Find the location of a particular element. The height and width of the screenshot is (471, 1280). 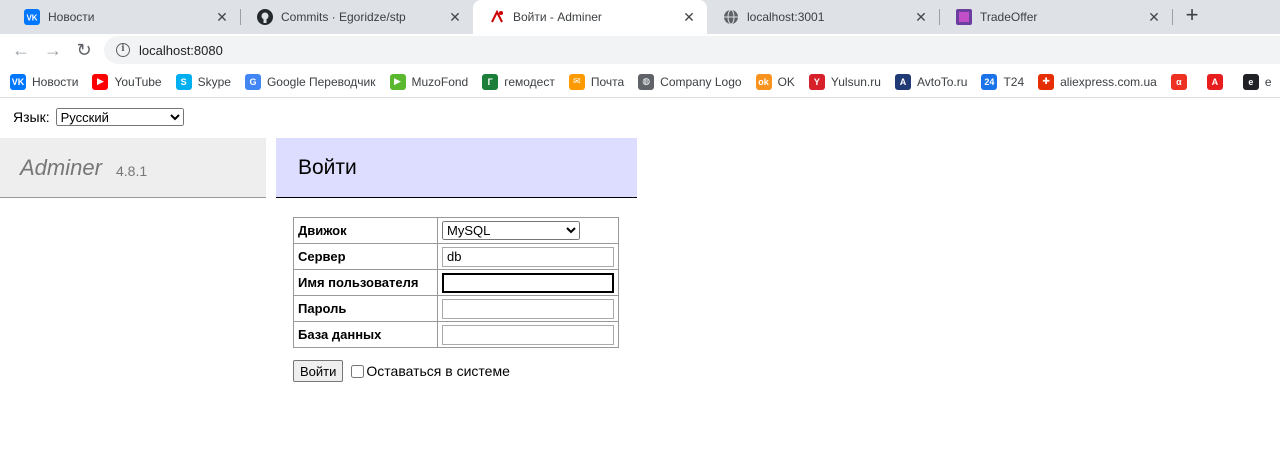

adobe-icon: A is located at coordinates (1214, 81).